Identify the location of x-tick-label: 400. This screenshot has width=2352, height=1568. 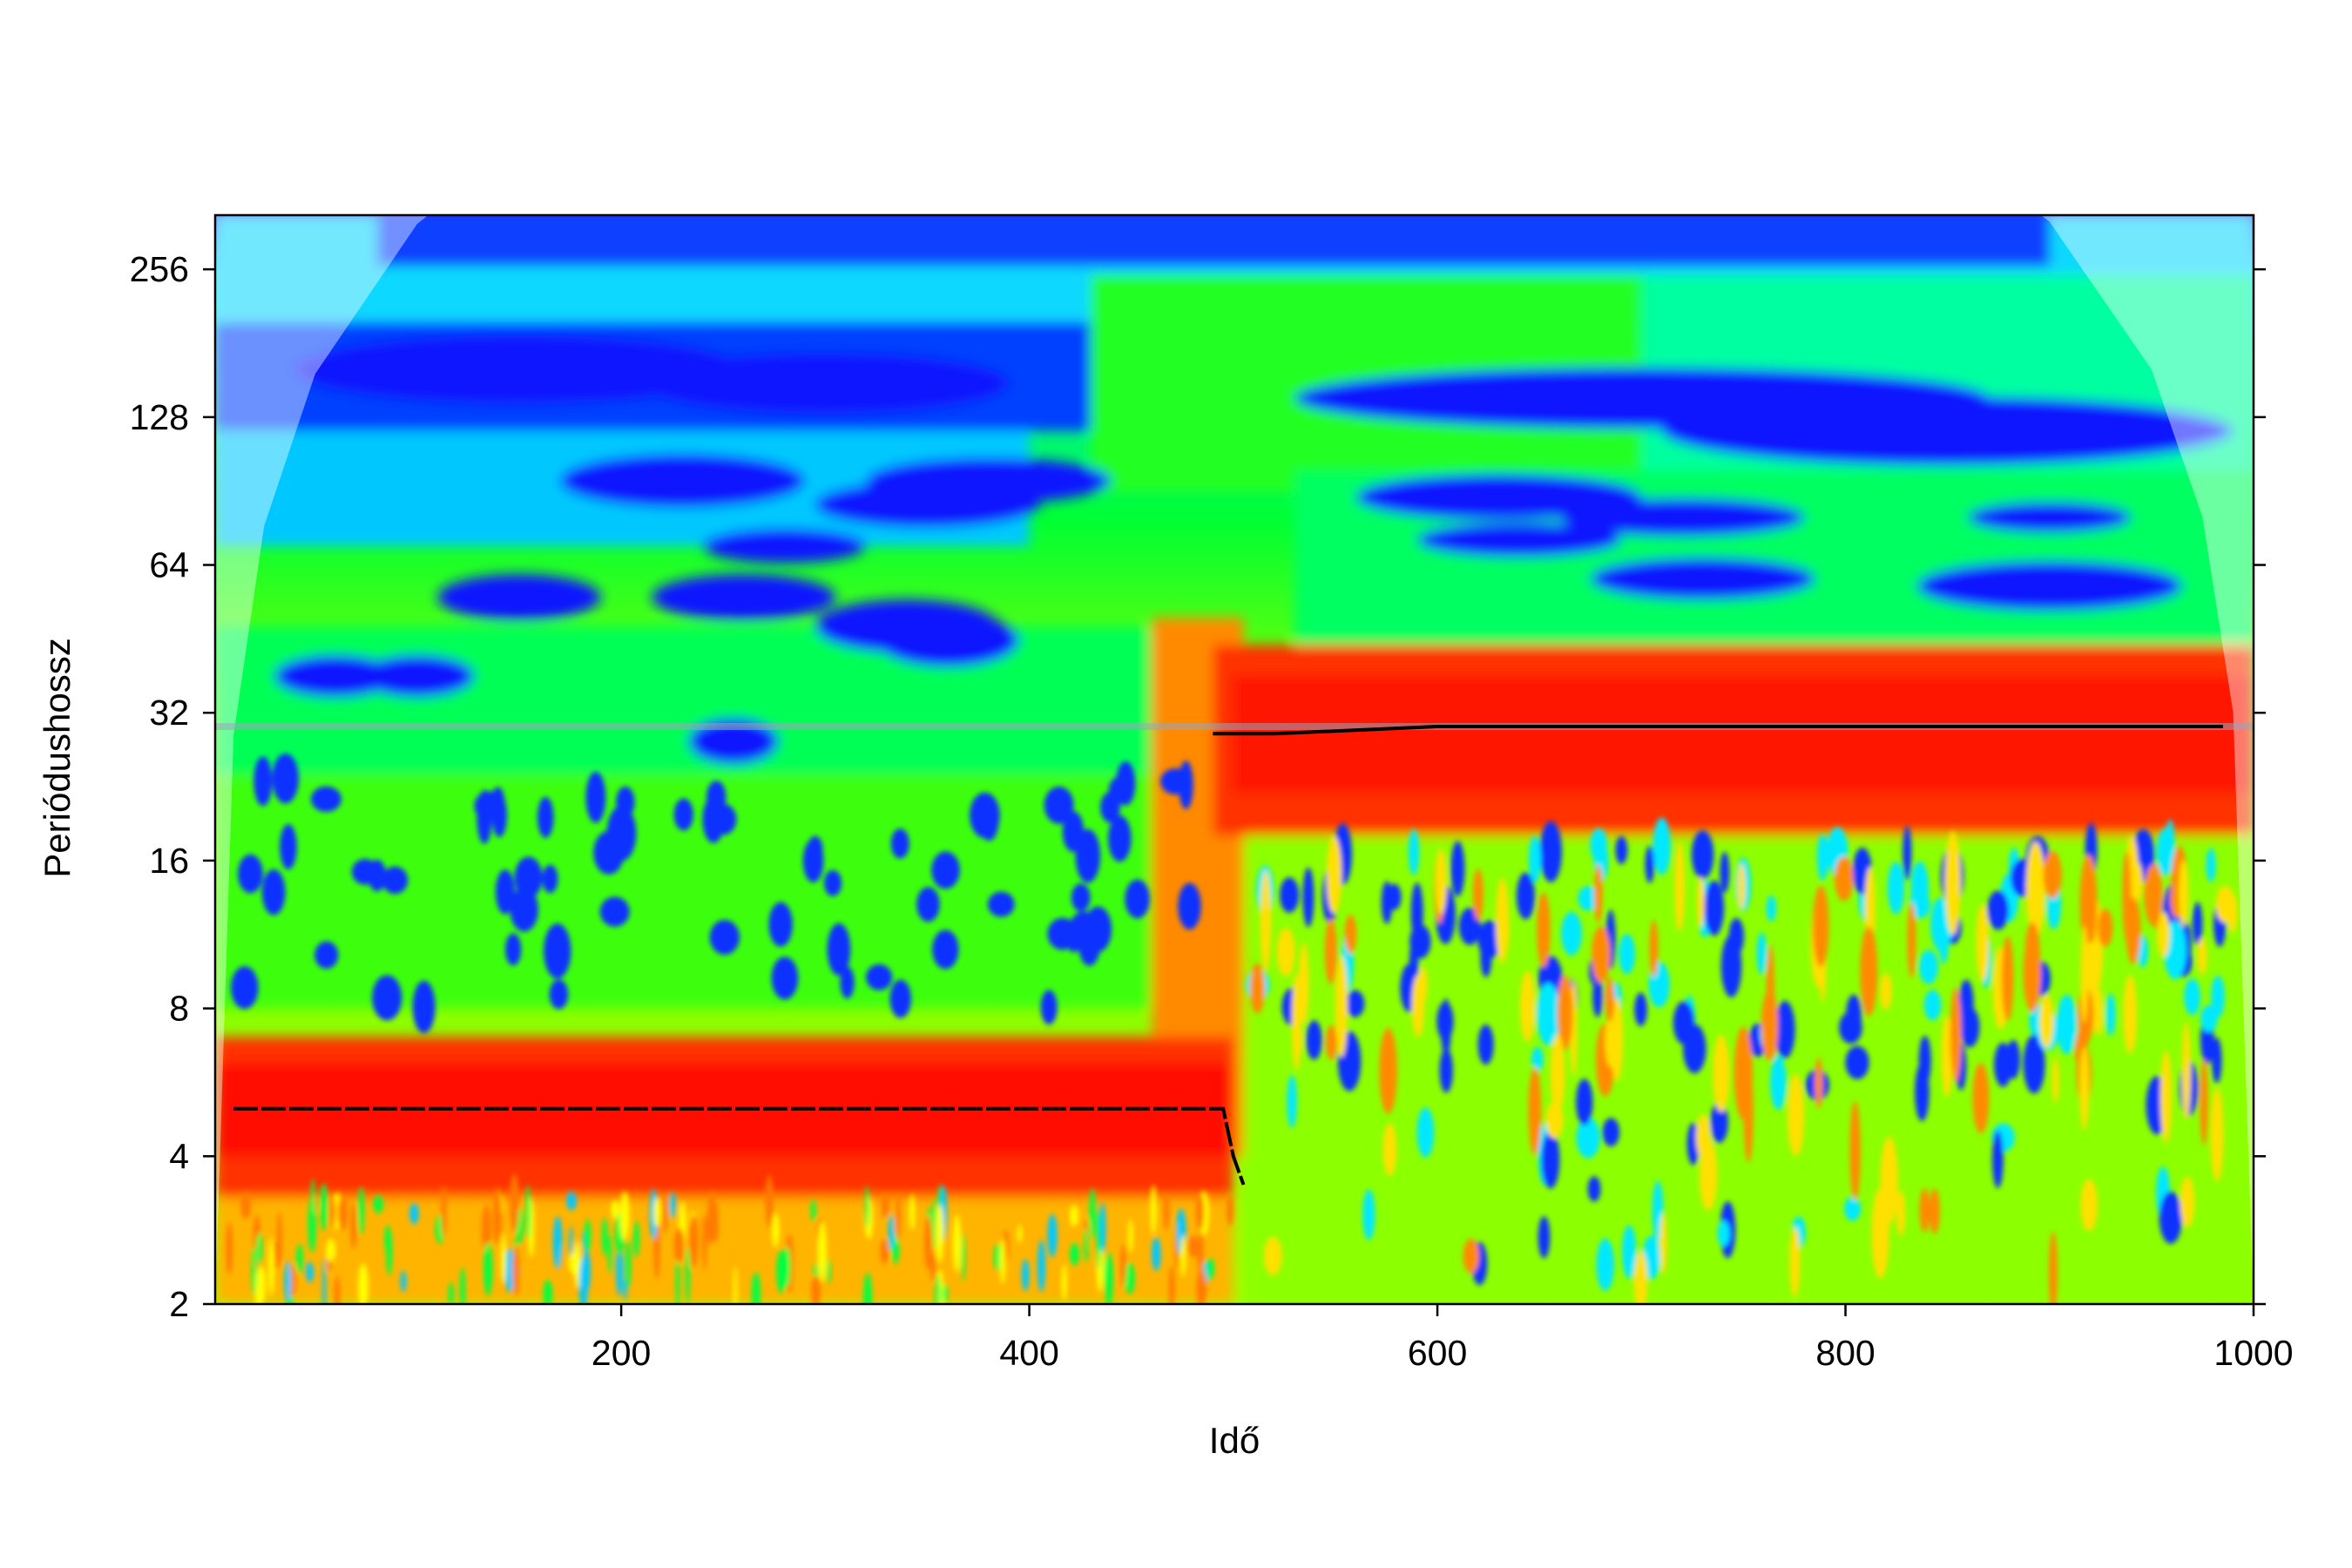
(1028, 1353).